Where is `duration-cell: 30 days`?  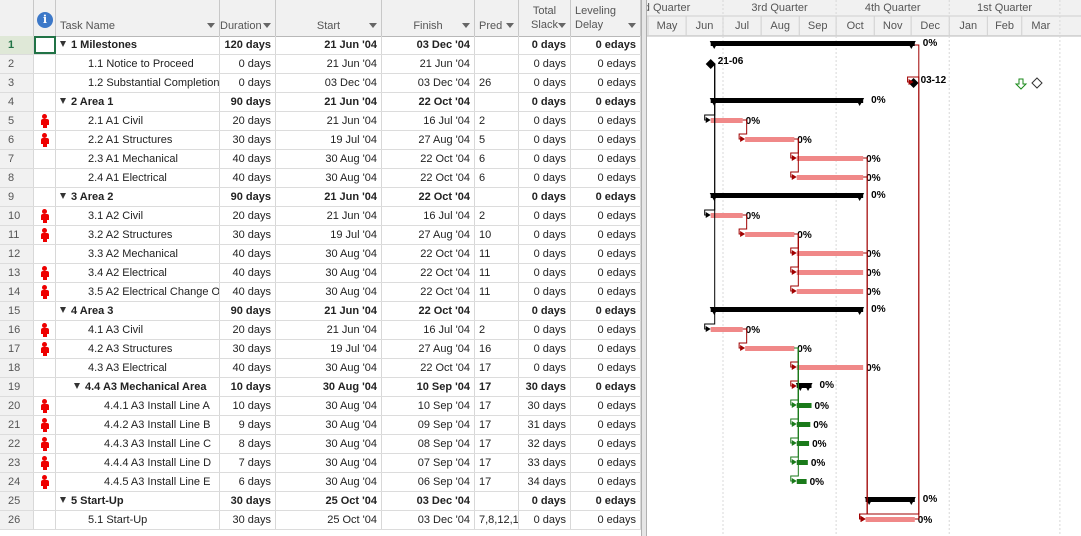 duration-cell: 30 days is located at coordinates (248, 501).